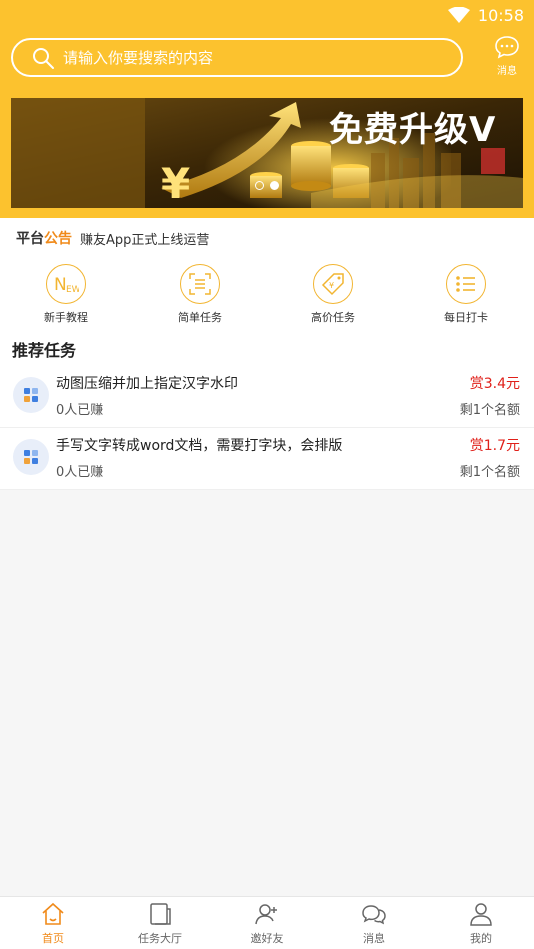 Image resolution: width=534 pixels, height=949 pixels. I want to click on banner-dot, so click(259, 185).